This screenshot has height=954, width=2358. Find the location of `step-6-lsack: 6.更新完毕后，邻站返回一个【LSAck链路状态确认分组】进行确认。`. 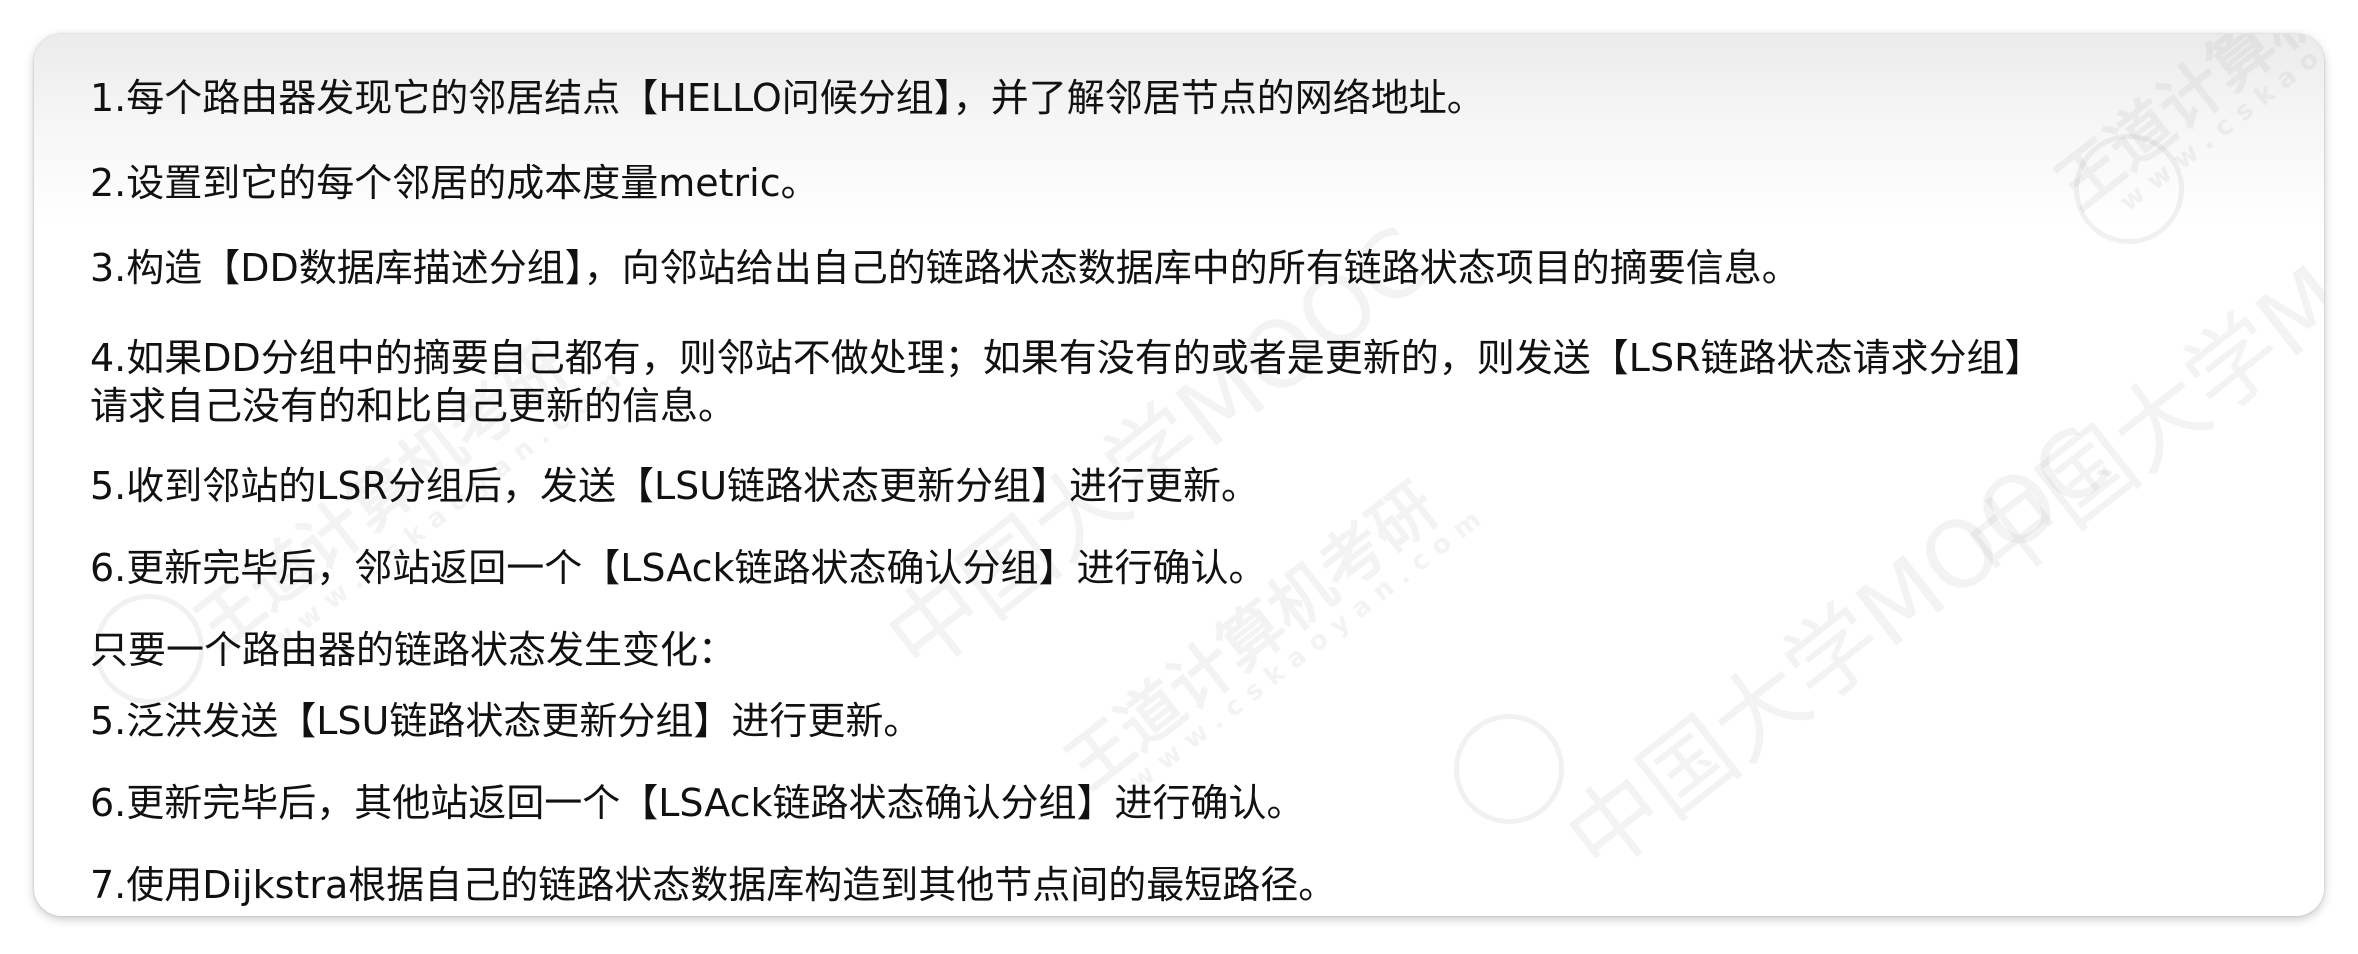

step-6-lsack: 6.更新完毕后，邻站返回一个【LSAck链路状态确认分组】进行确认。 is located at coordinates (678, 568).